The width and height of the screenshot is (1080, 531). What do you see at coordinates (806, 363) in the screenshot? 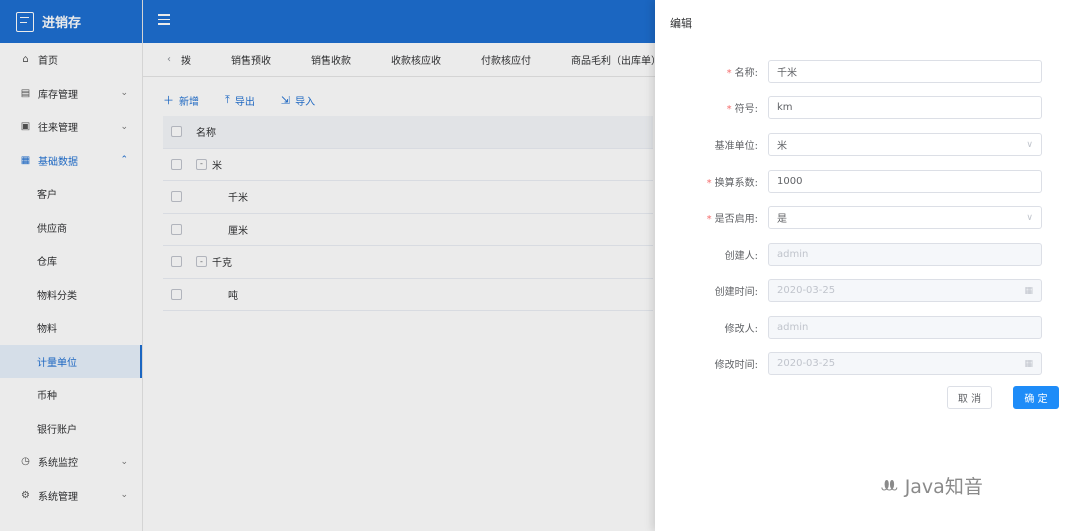
I see `modified-at-value: 2020-03-25` at bounding box center [806, 363].